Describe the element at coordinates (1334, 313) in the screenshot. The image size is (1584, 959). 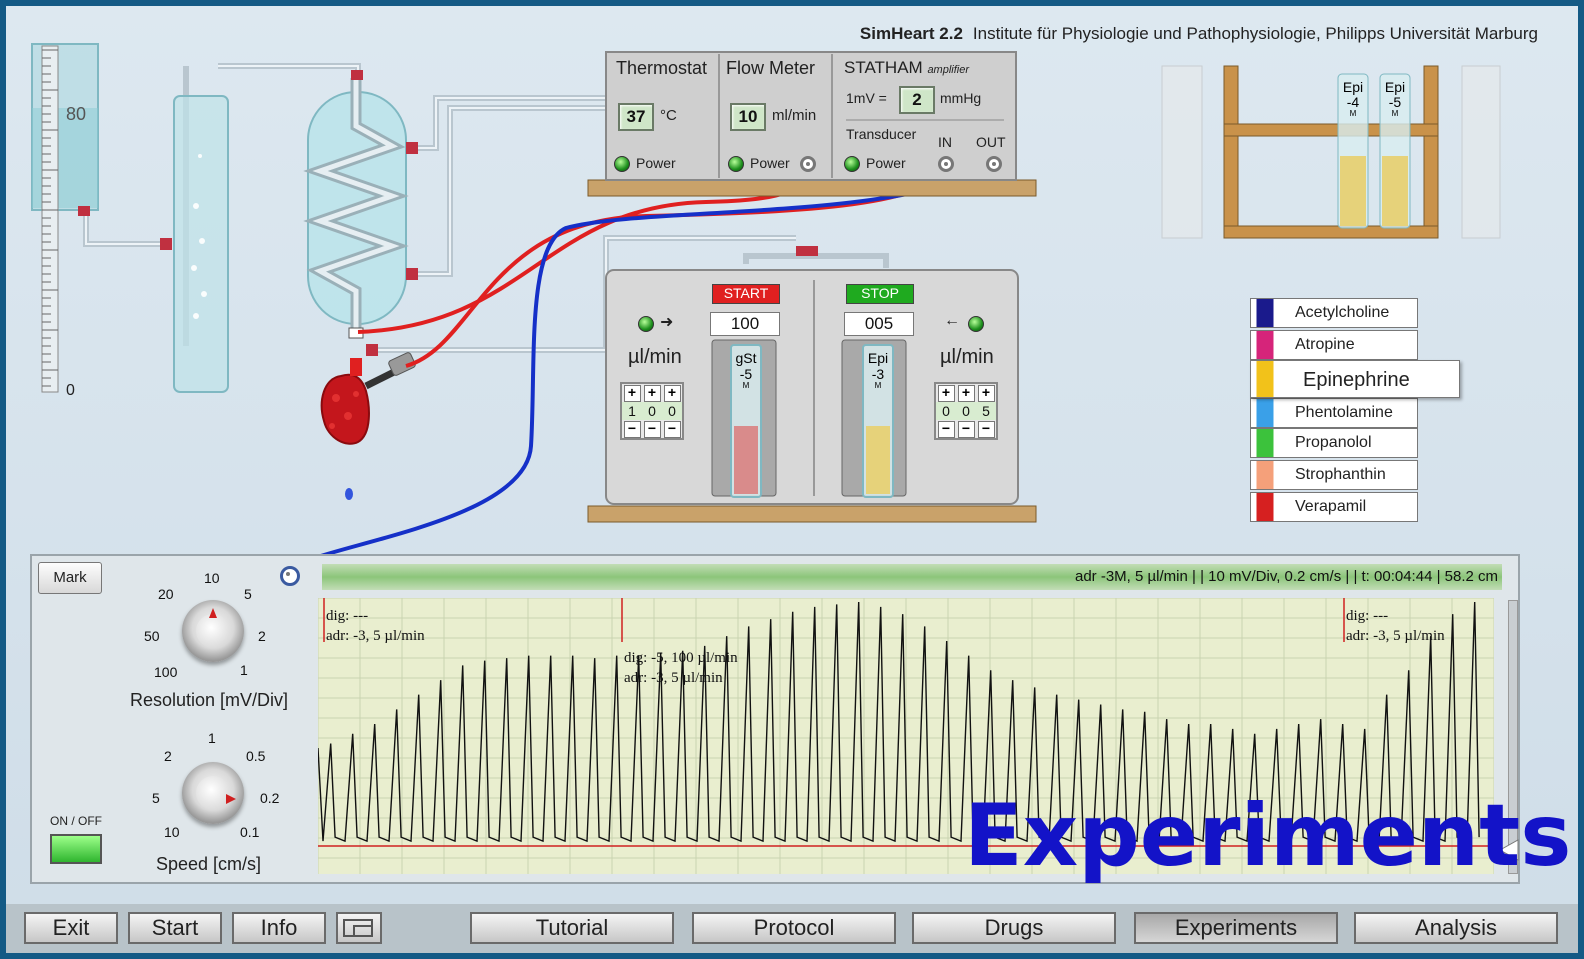
I see `drug-item-acetylcholine: Acetylcholine` at that location.